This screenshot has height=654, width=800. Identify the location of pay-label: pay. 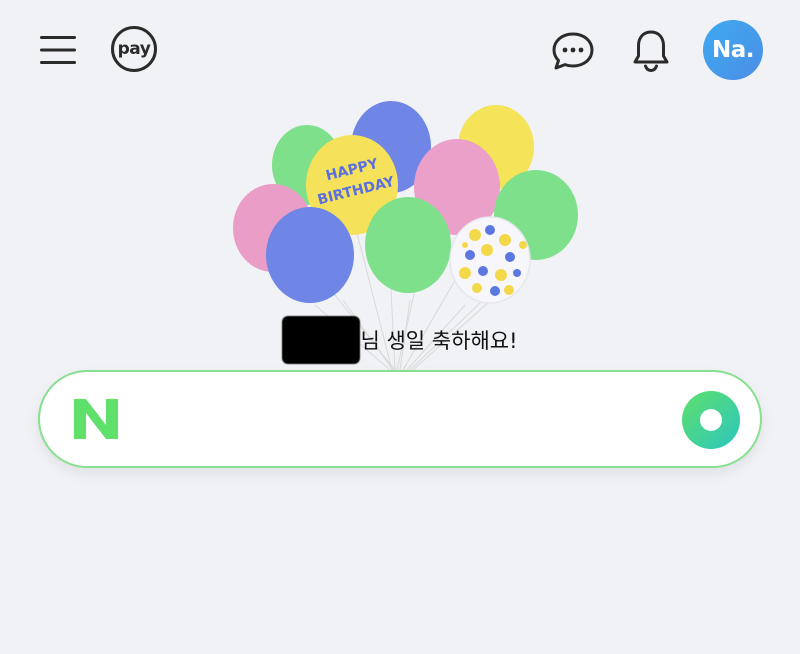
(134, 49).